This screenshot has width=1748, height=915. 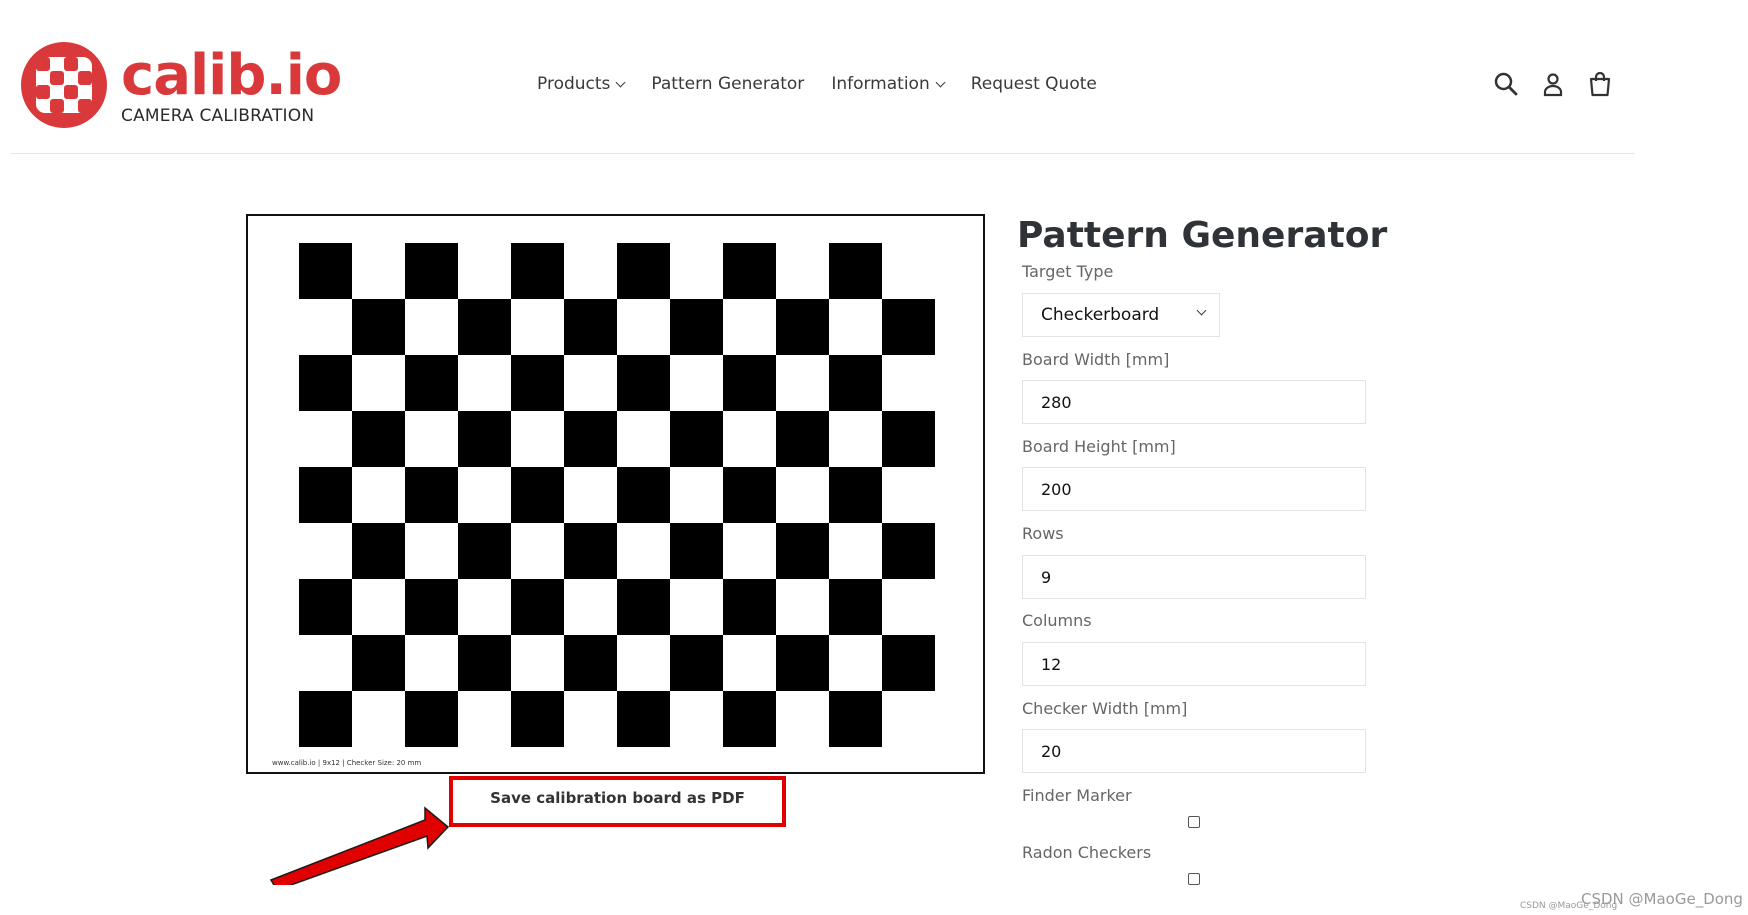 What do you see at coordinates (1194, 664) in the screenshot?
I see `columns-input: 12` at bounding box center [1194, 664].